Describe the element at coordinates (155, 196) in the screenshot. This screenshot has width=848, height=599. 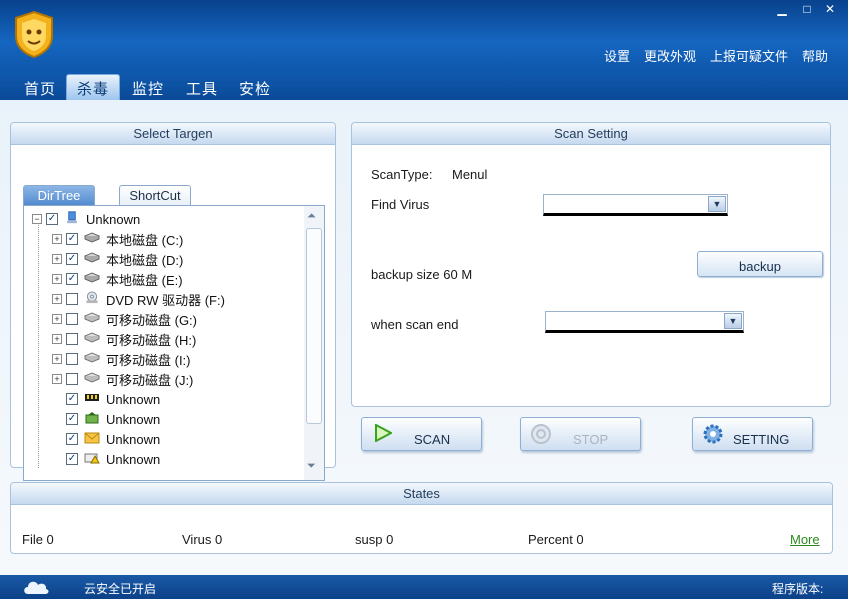
I see `tab-shortcut: ShortCut` at that location.